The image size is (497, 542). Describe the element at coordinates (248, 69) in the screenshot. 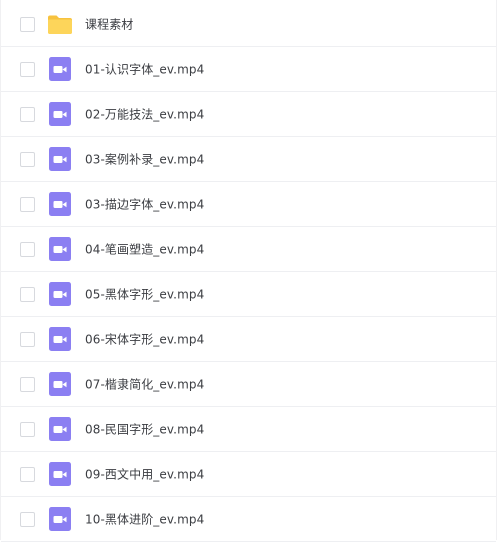

I see `file-row: 01-认识字体_ev.mp4` at that location.